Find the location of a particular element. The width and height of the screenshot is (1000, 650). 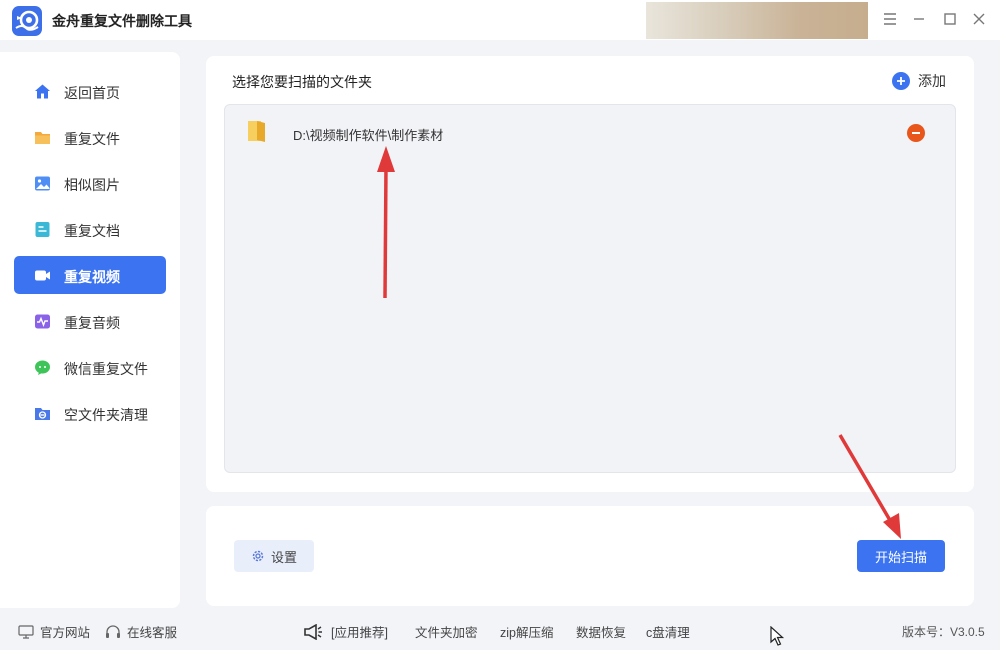

maximize-icon is located at coordinates (950, 19).